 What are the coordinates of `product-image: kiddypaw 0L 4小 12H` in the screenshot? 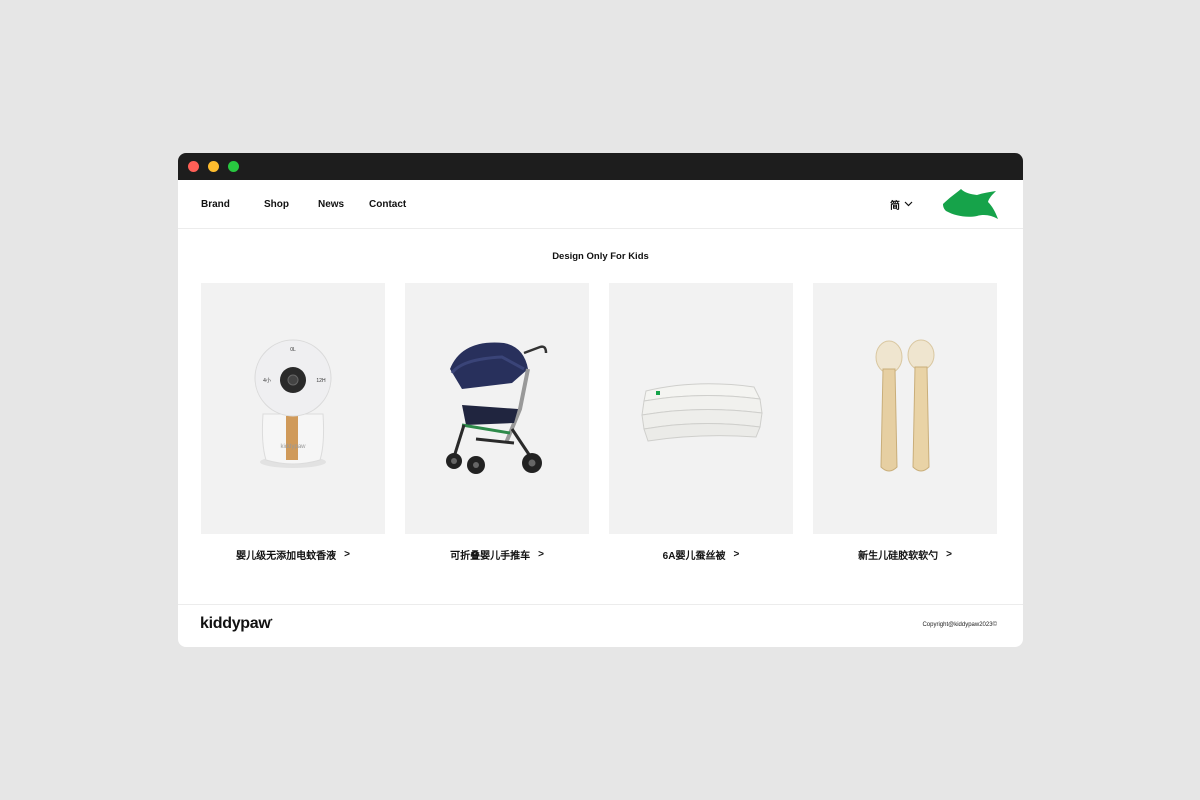 It's located at (293, 408).